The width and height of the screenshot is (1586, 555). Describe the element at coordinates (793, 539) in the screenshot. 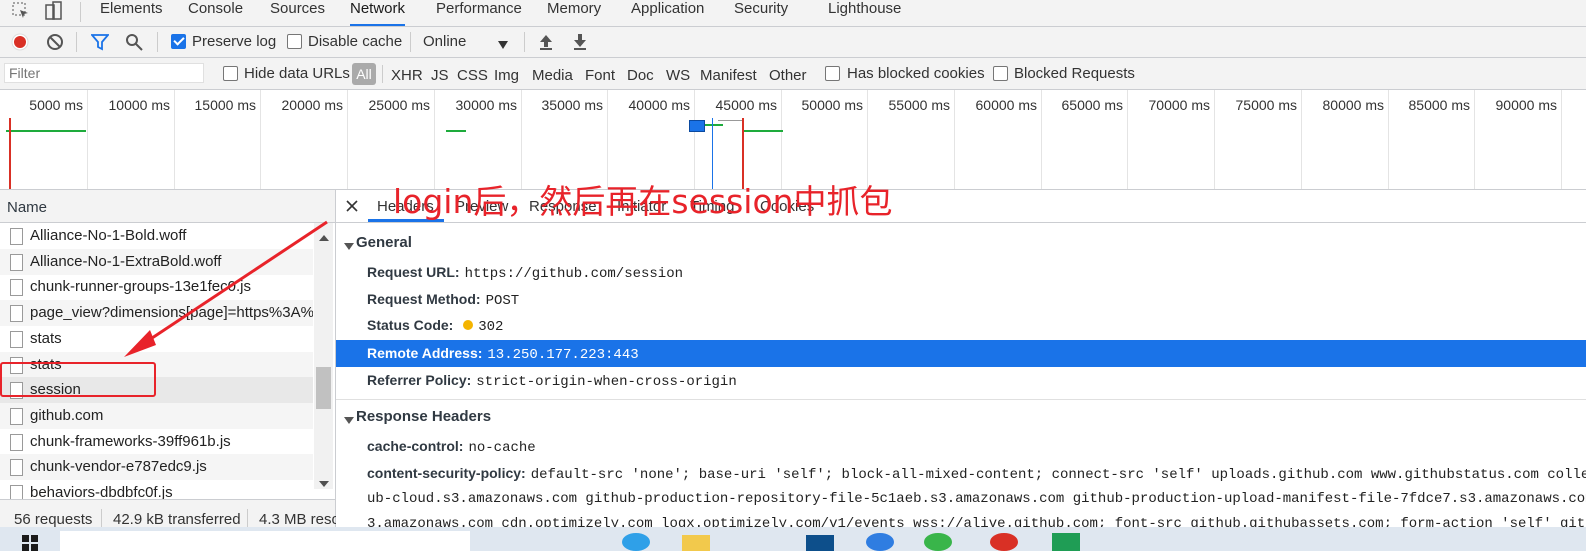

I see `os-taskbar` at that location.